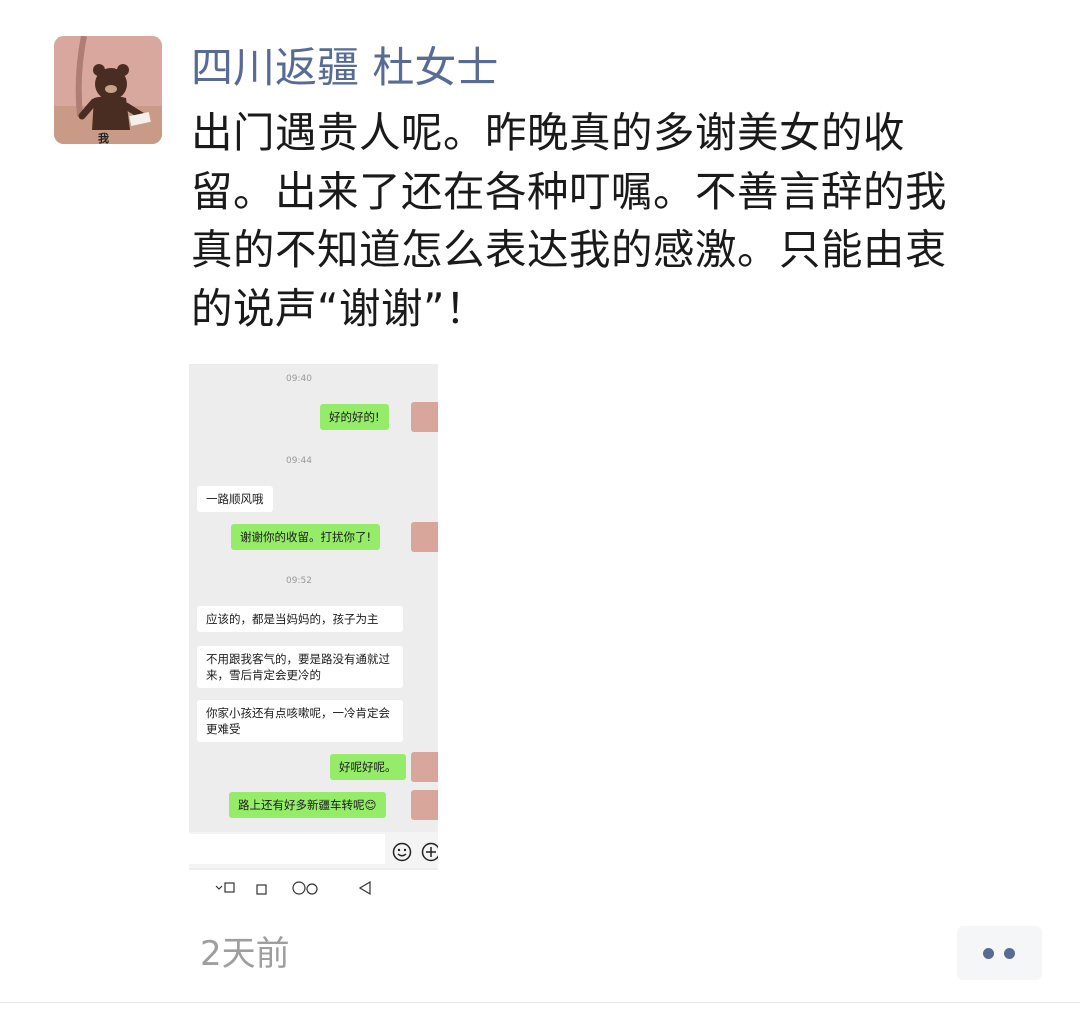 This screenshot has height=1012, width=1080. What do you see at coordinates (569, 249) in the screenshot?
I see `post-text-line: 真的不知道怎么表达我的感激。只能由衷` at bounding box center [569, 249].